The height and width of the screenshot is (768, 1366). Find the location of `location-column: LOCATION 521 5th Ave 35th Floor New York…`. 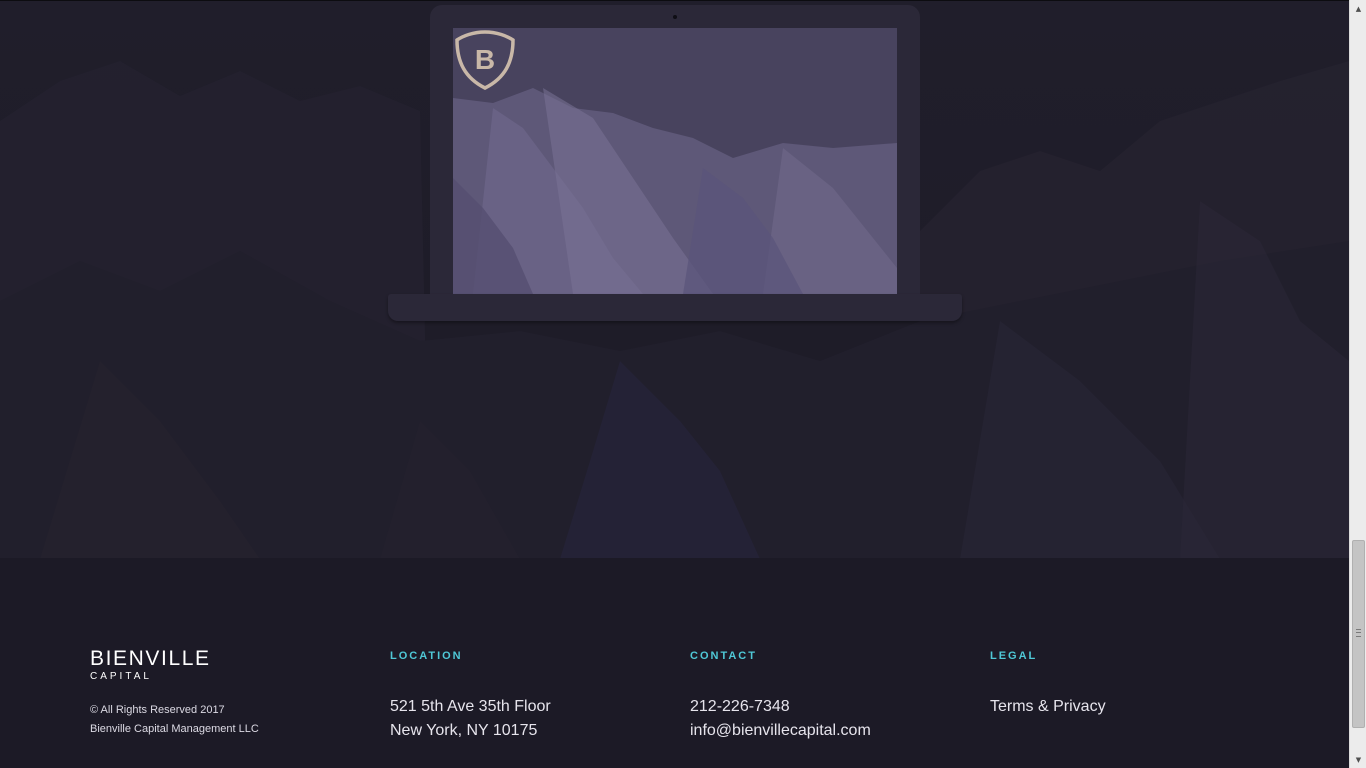

location-column: LOCATION 521 5th Ave 35th Floor New York… is located at coordinates (470, 695).